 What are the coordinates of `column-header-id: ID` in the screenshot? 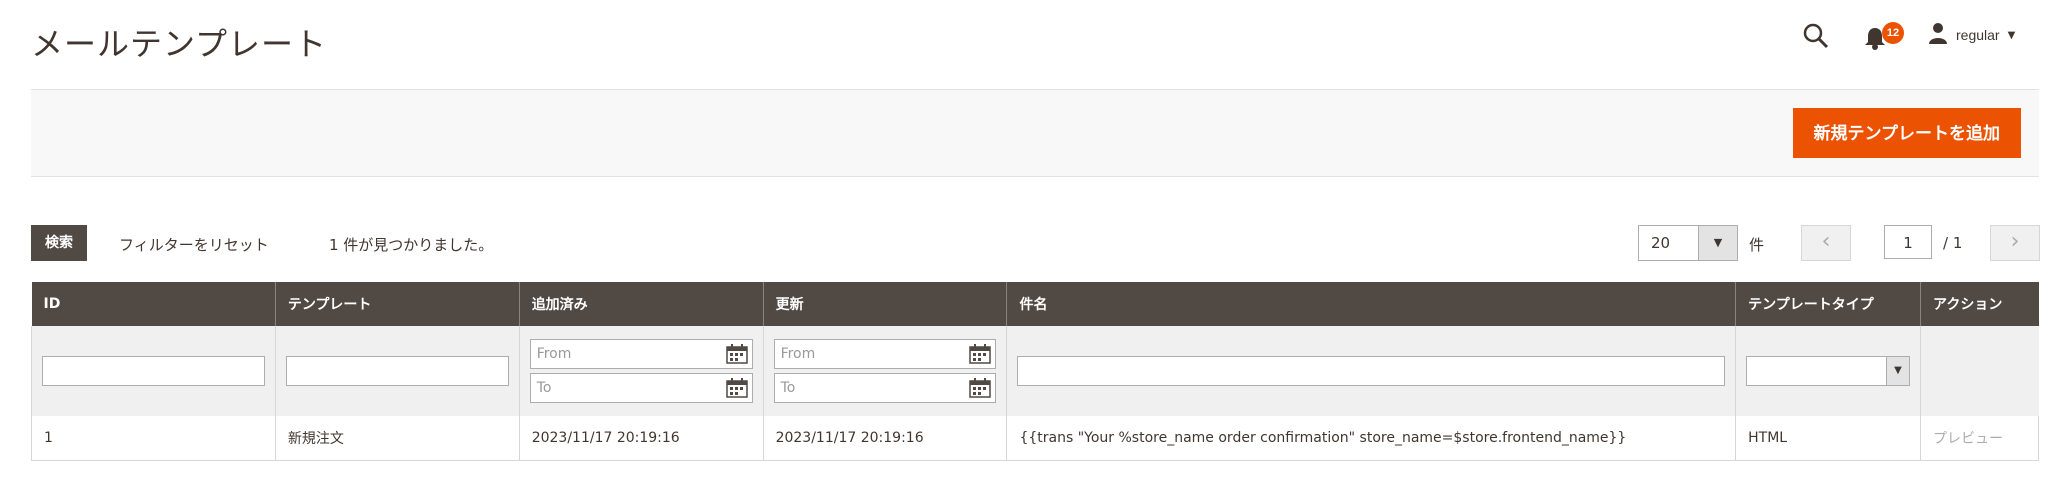 It's located at (153, 304).